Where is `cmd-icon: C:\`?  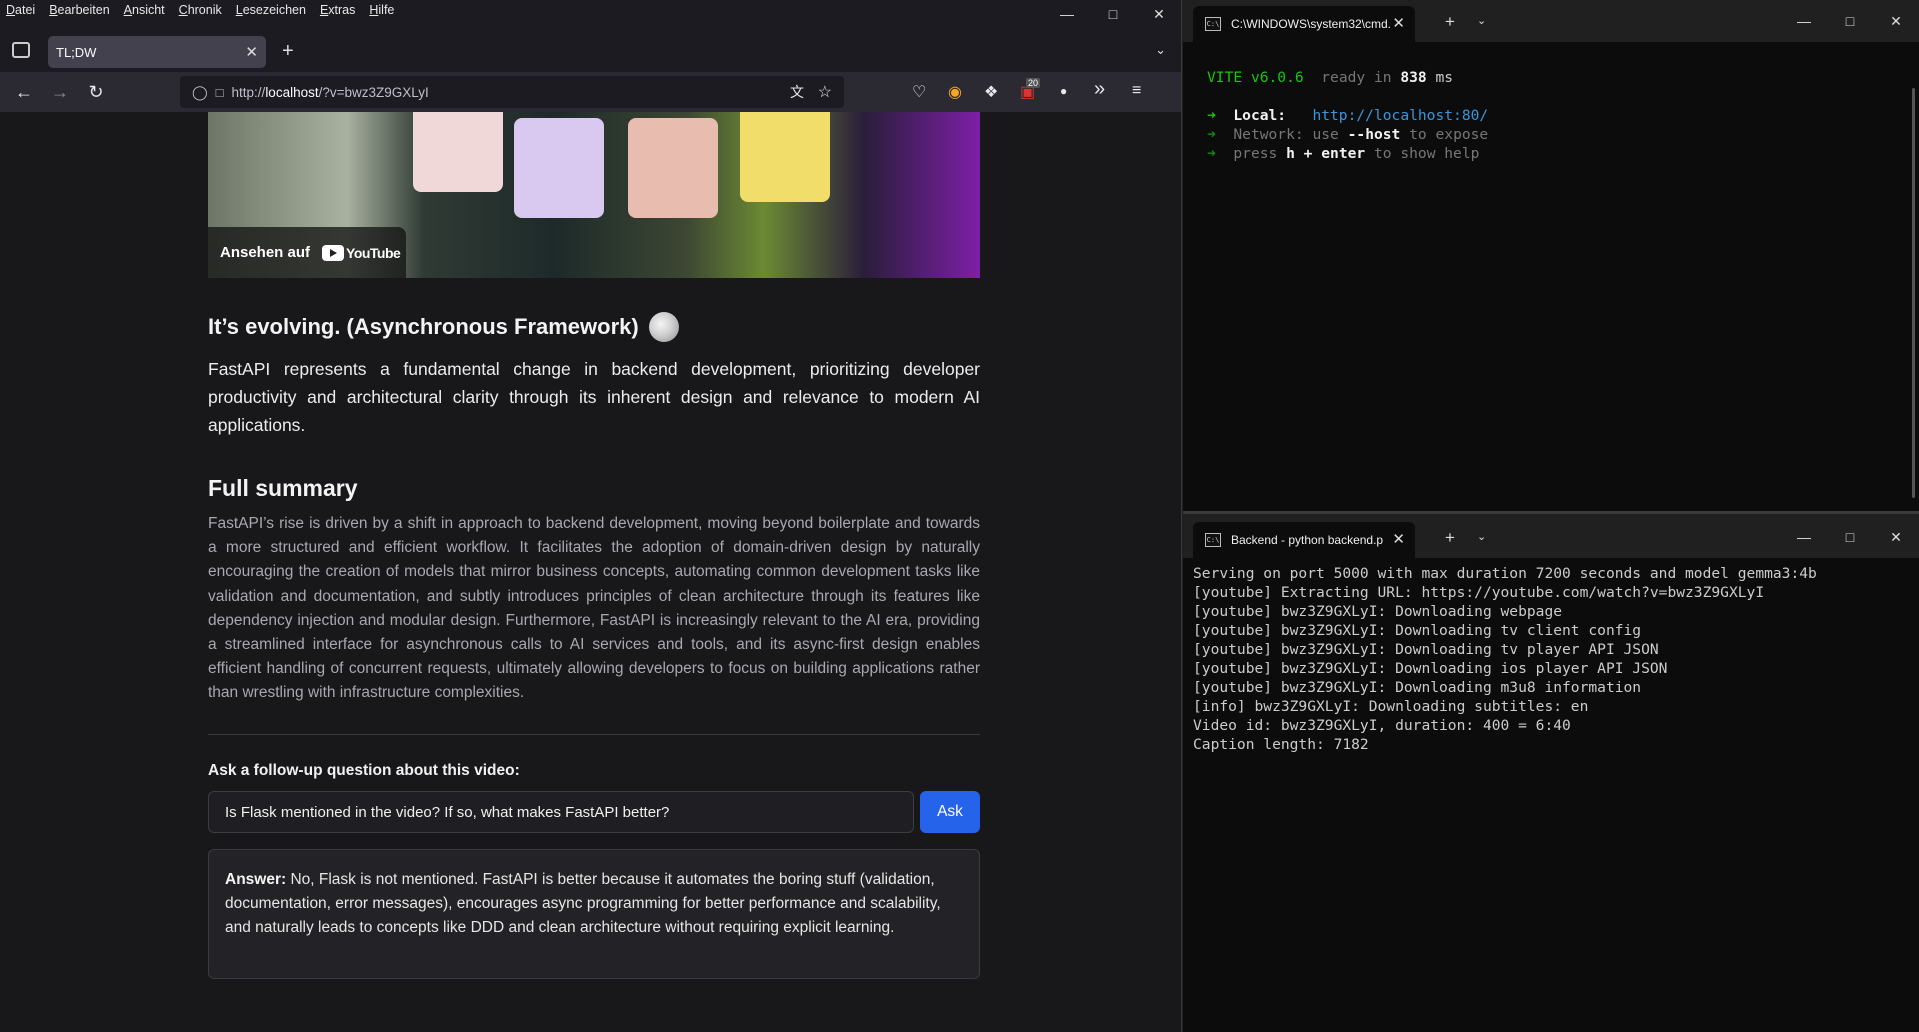 cmd-icon: C:\ is located at coordinates (1213, 24).